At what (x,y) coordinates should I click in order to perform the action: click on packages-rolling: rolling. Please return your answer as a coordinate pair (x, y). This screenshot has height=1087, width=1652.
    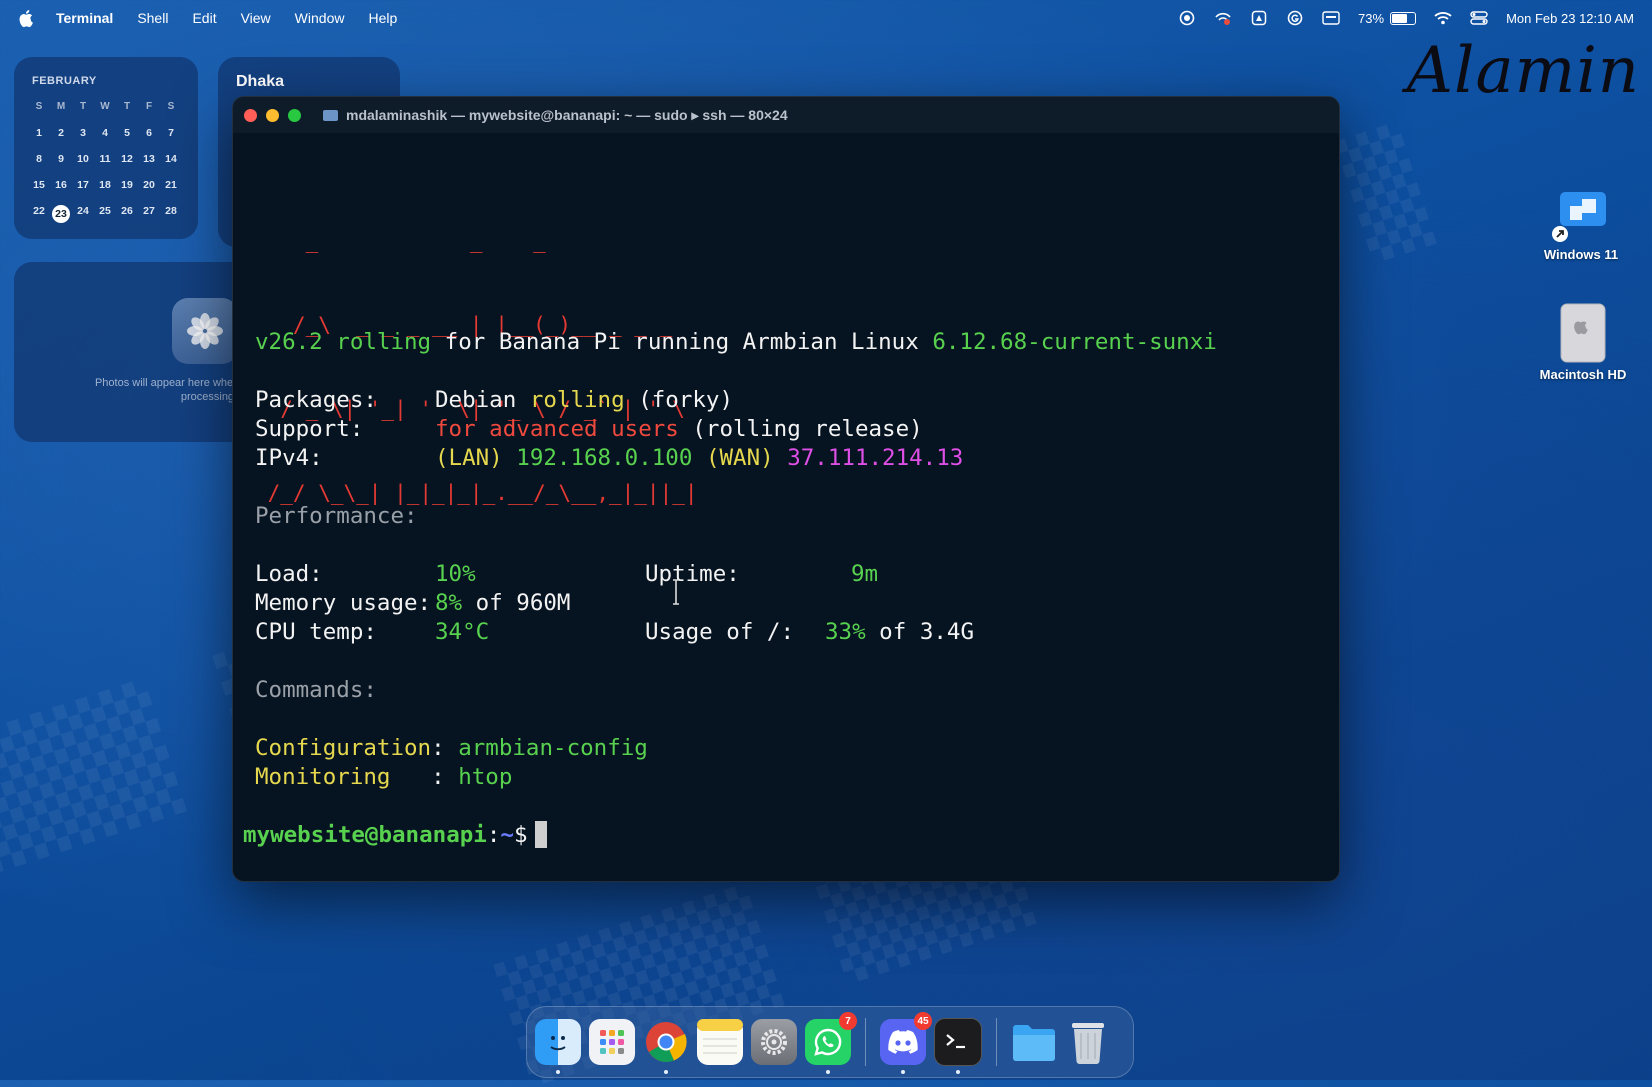
    Looking at the image, I should click on (577, 400).